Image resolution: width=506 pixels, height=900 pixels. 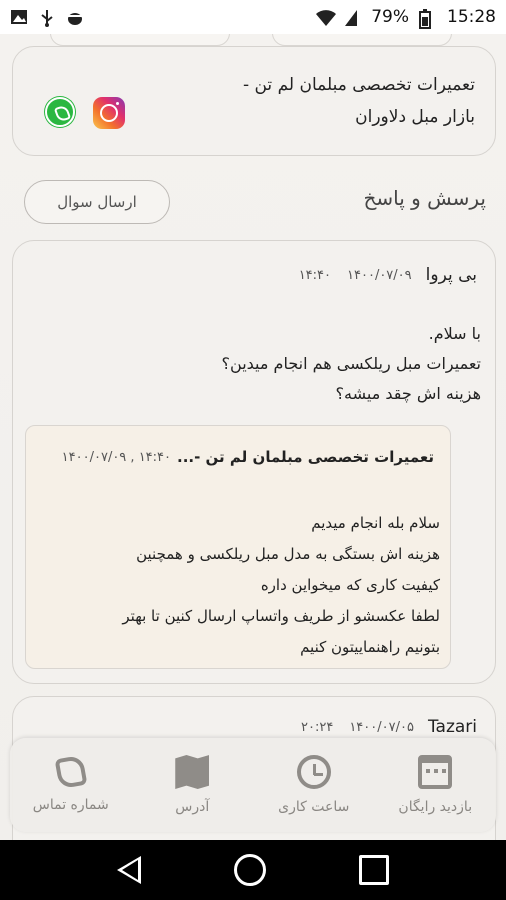 I want to click on nav-address: آدرس, so click(x=193, y=785).